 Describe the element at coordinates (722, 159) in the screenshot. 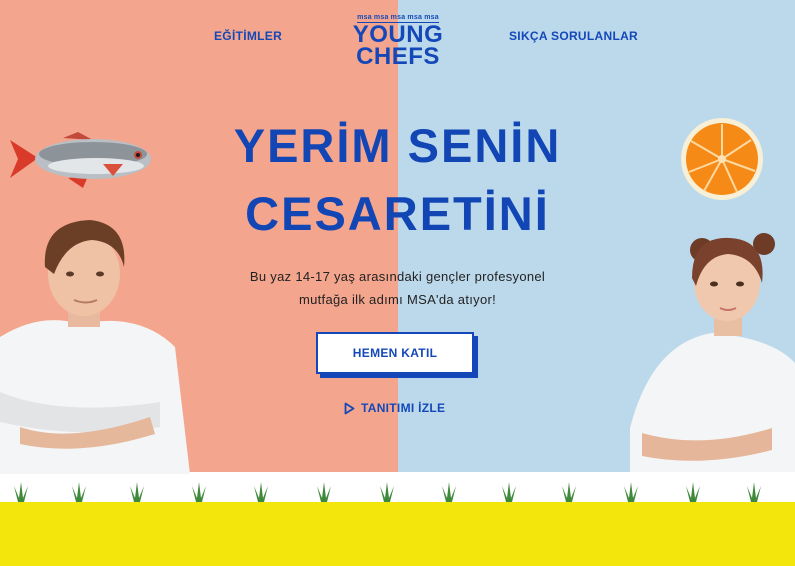

I see `orange-slice-image` at that location.